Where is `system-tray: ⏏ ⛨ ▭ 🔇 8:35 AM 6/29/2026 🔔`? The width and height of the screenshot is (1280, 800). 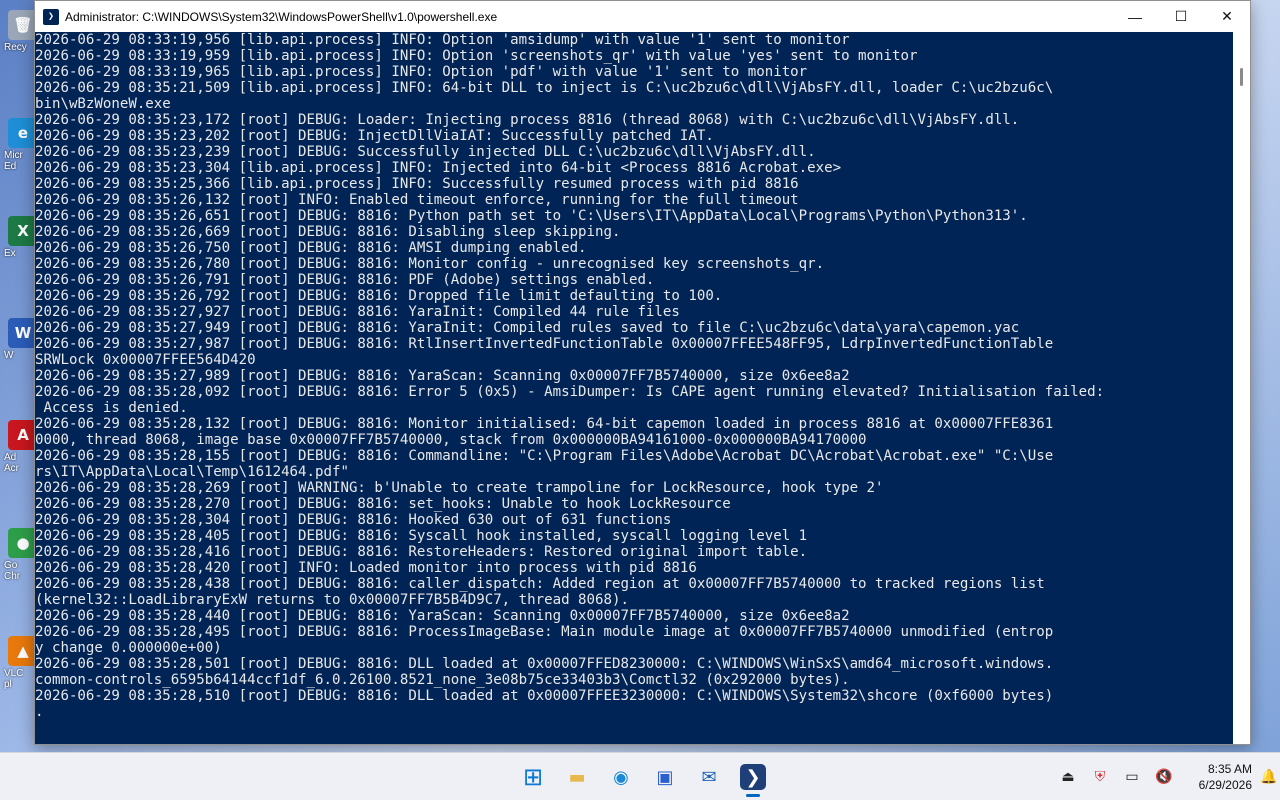 system-tray: ⏏ ⛨ ▭ 🔇 8:35 AM 6/29/2026 🔔 is located at coordinates (1166, 776).